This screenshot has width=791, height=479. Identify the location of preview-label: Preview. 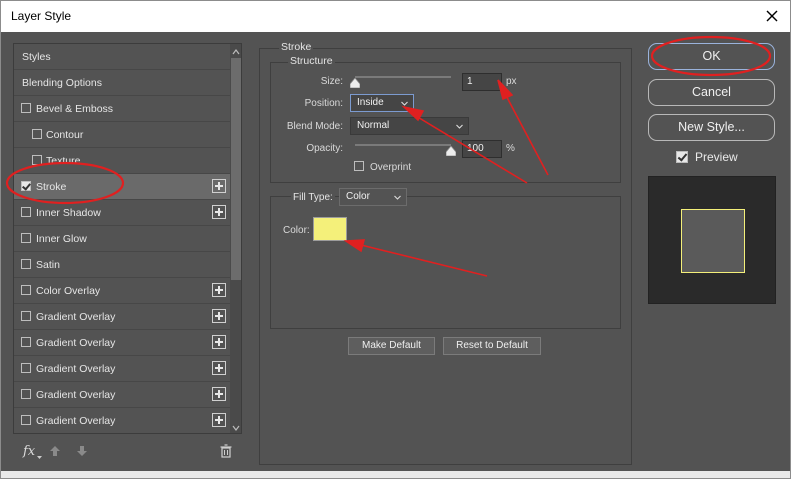
(716, 157).